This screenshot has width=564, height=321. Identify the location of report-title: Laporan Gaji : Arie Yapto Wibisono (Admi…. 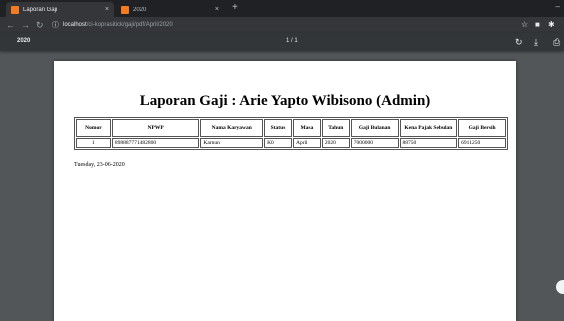
(285, 101).